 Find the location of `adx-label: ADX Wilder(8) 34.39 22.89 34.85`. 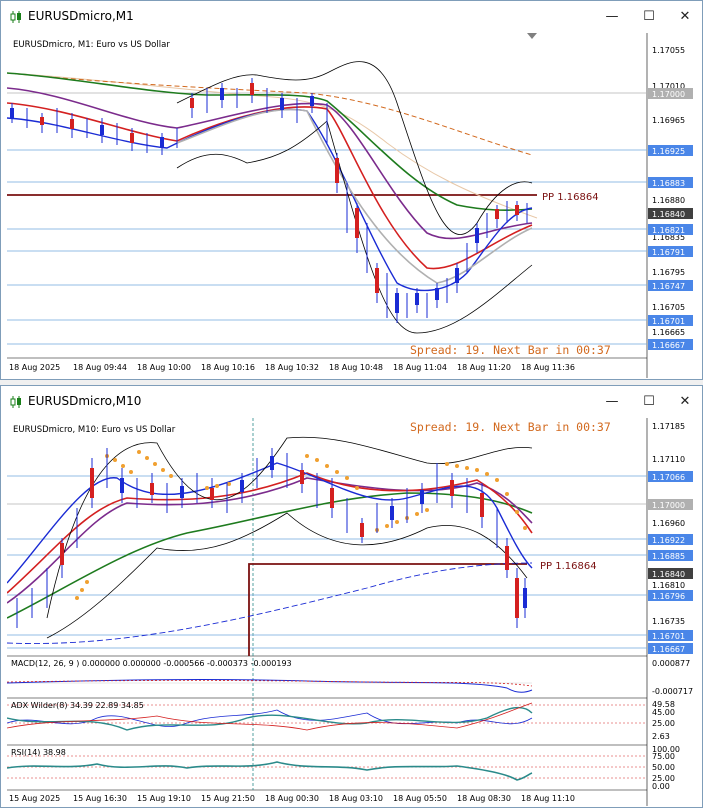

adx-label: ADX Wilder(8) 34.39 22.89 34.85 is located at coordinates (77, 705).